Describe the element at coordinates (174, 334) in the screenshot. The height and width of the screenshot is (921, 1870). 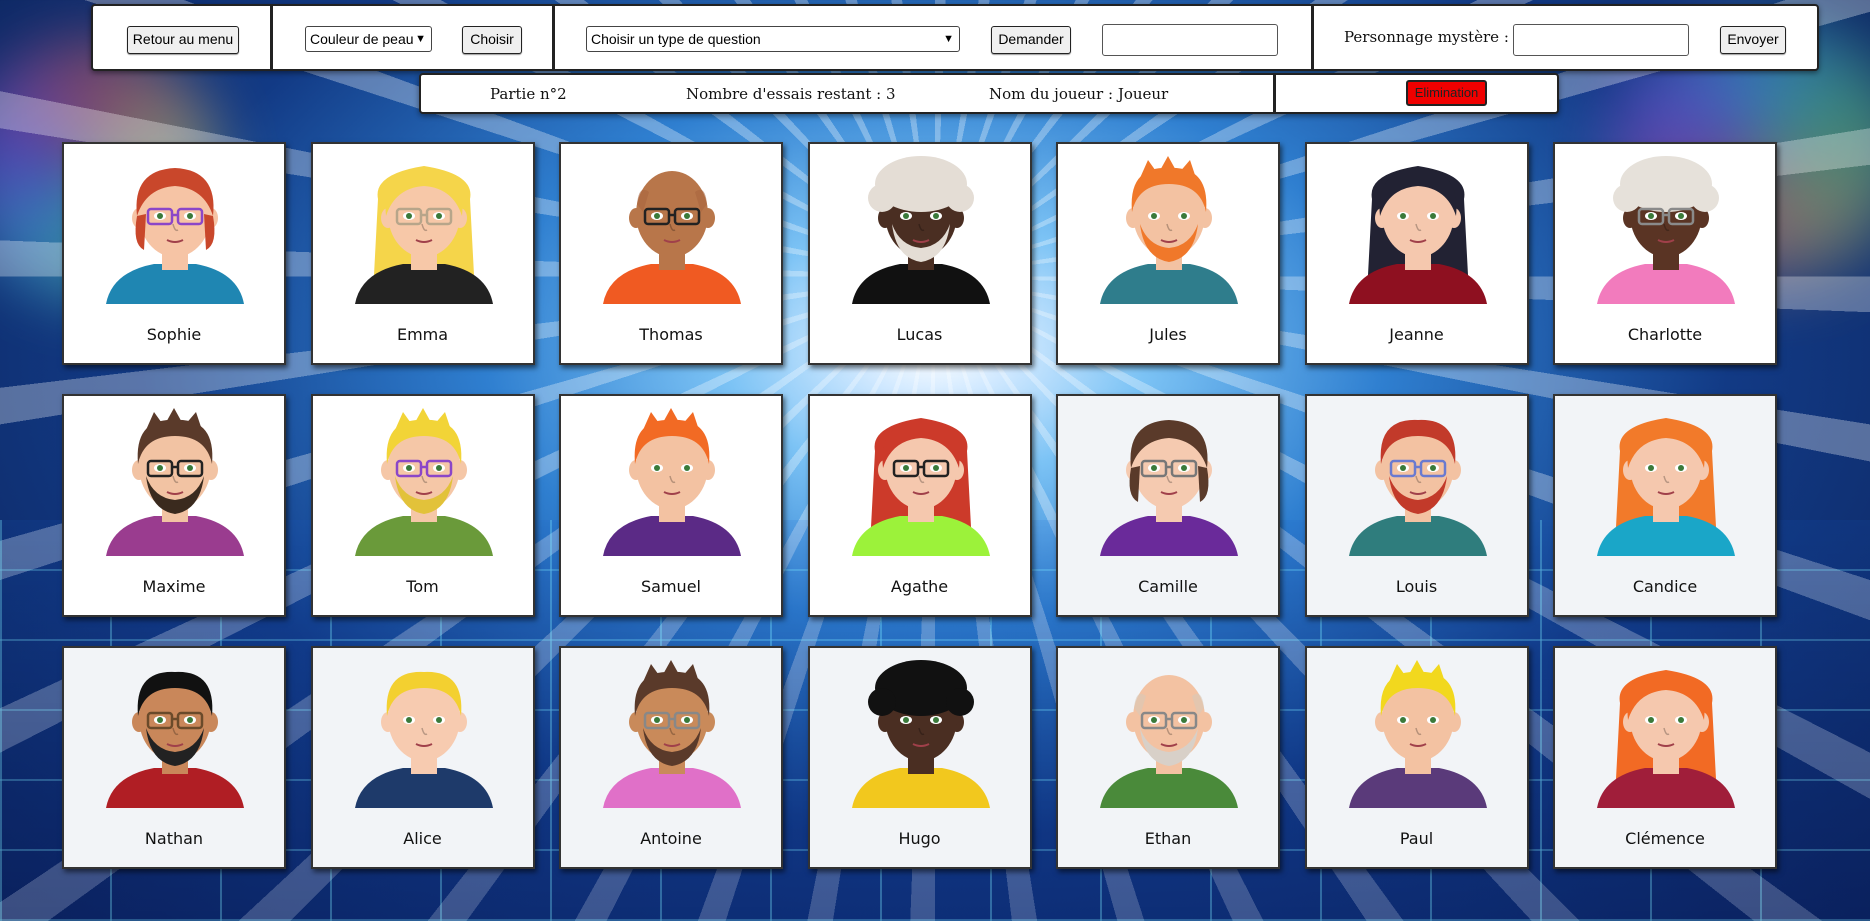
I see `character-name: Sophie` at that location.